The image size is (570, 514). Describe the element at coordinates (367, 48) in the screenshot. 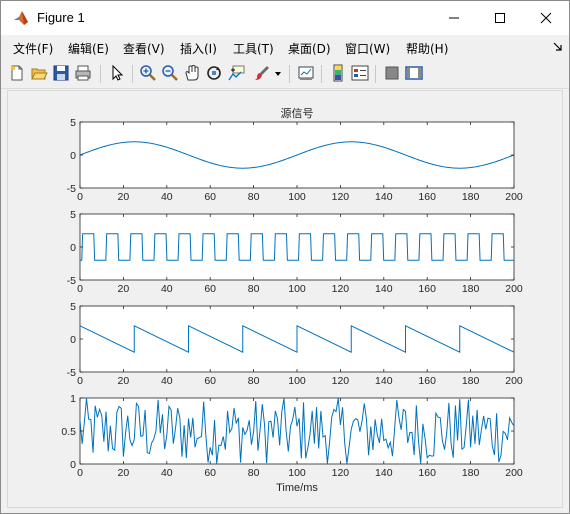

I see `menu-window: 窗口(W)` at that location.